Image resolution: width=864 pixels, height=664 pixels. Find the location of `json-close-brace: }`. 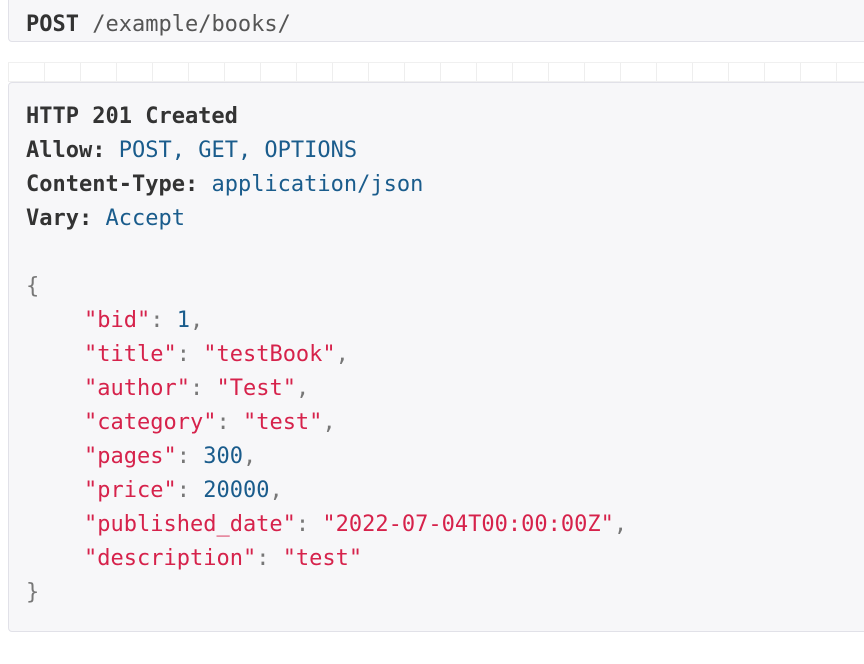

json-close-brace: } is located at coordinates (33, 592).